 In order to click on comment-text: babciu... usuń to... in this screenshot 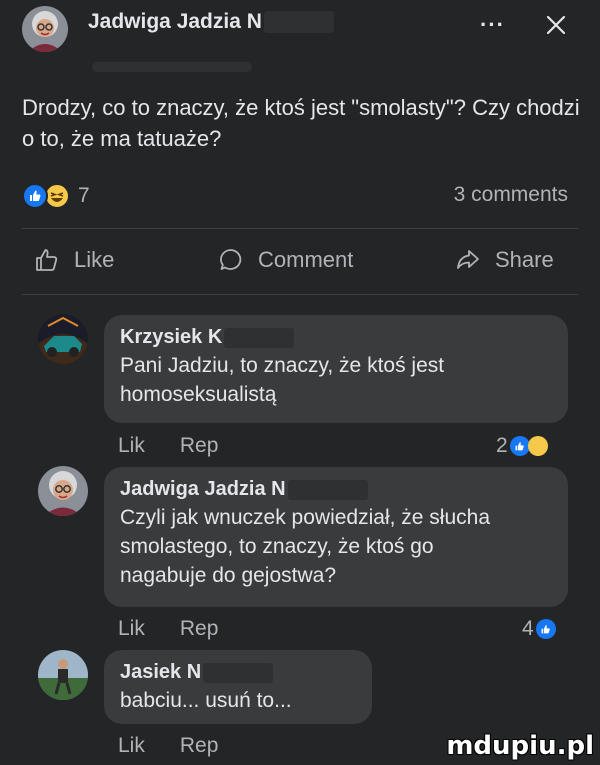, I will do `click(206, 700)`.